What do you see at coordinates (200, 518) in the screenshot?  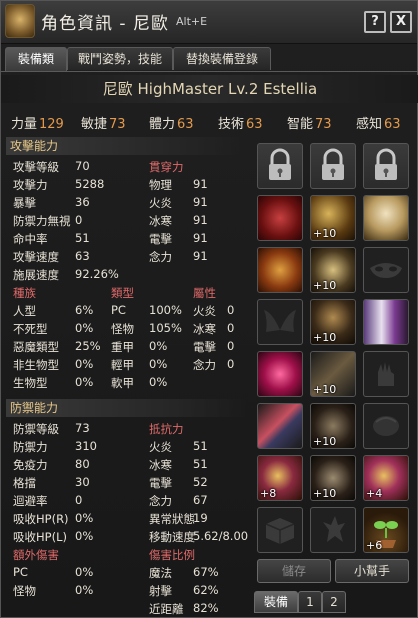 I see `resist-status-value: 19` at bounding box center [200, 518].